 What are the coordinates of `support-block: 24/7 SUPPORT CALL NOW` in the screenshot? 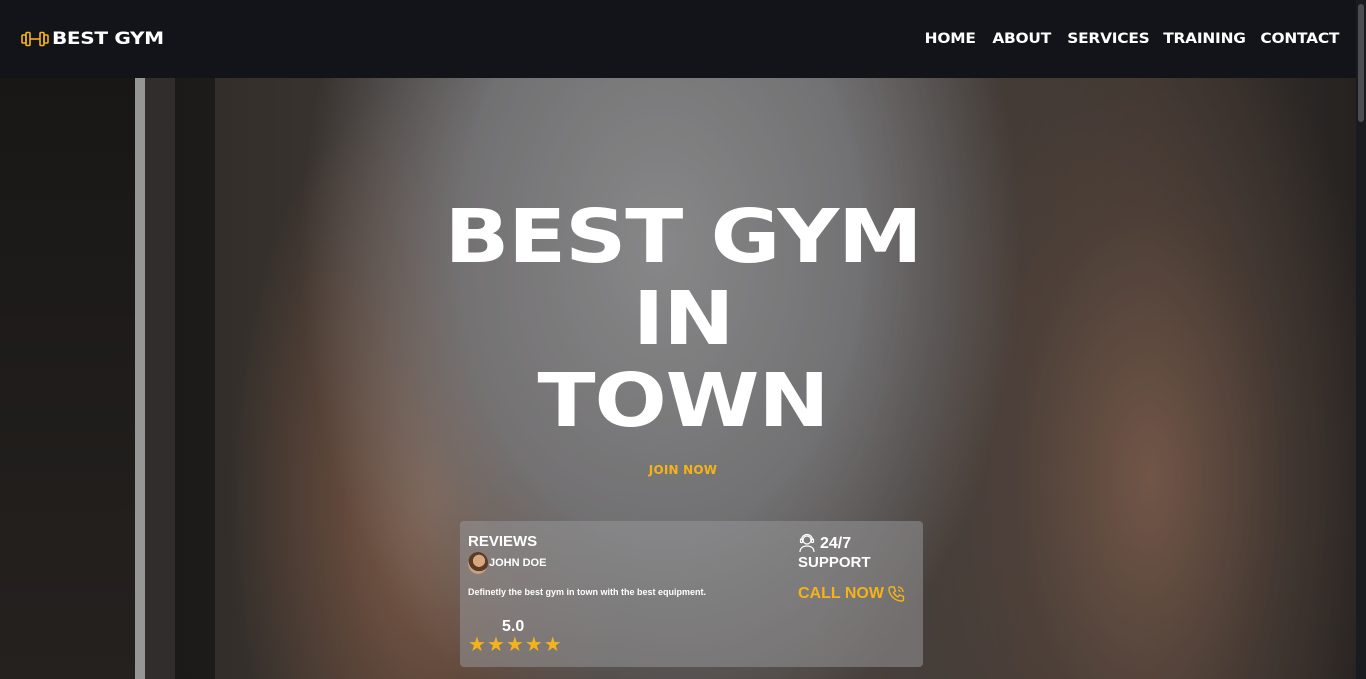 It's located at (851, 568).